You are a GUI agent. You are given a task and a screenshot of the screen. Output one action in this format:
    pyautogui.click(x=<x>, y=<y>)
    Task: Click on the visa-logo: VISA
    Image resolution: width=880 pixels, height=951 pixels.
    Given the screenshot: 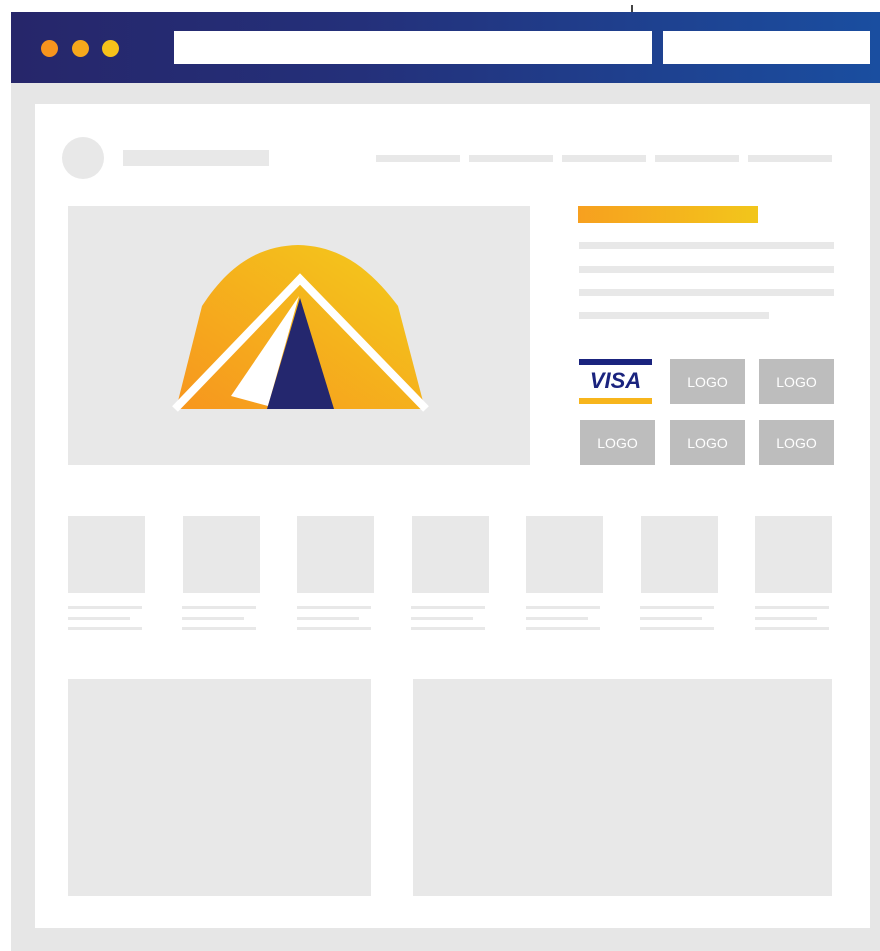 What is the action you would take?
    pyautogui.click(x=615, y=381)
    